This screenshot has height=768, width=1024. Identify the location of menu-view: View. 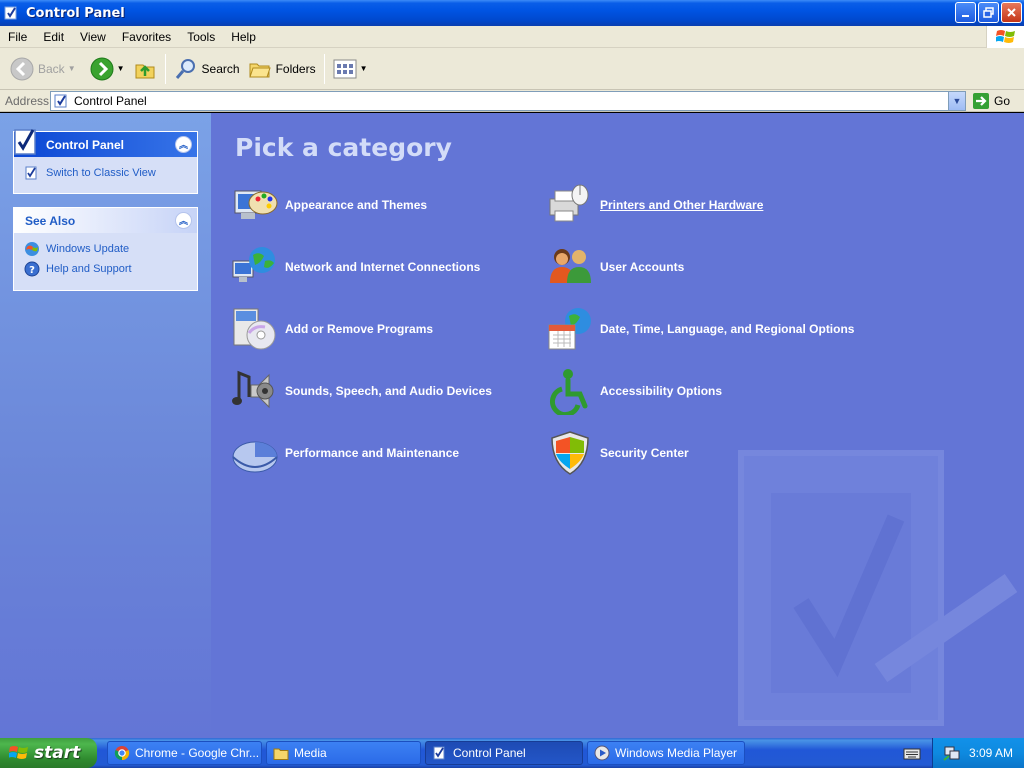
(93, 37).